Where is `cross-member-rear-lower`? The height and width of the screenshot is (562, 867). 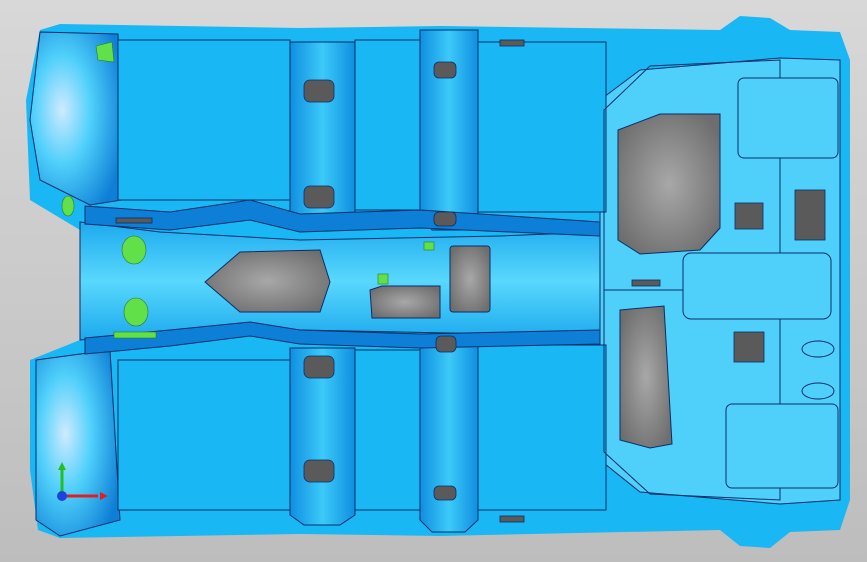
cross-member-rear-lower is located at coordinates (449, 436).